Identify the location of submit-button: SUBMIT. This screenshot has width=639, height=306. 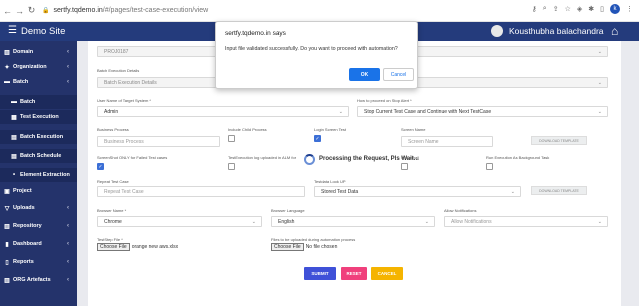
(320, 273).